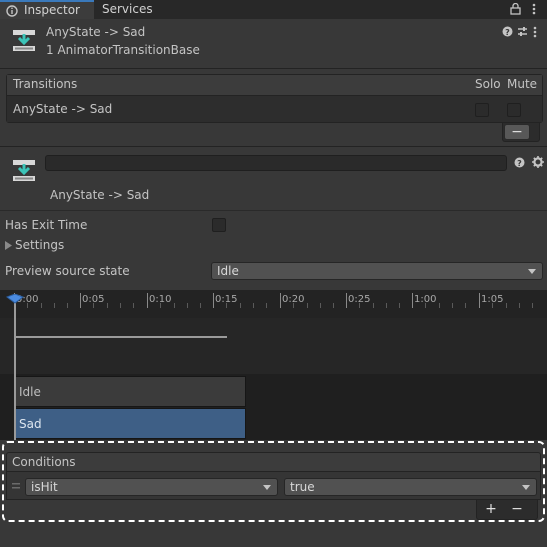 This screenshot has height=547, width=547. What do you see at coordinates (30, 424) in the screenshot?
I see `track-label: Sad` at bounding box center [30, 424].